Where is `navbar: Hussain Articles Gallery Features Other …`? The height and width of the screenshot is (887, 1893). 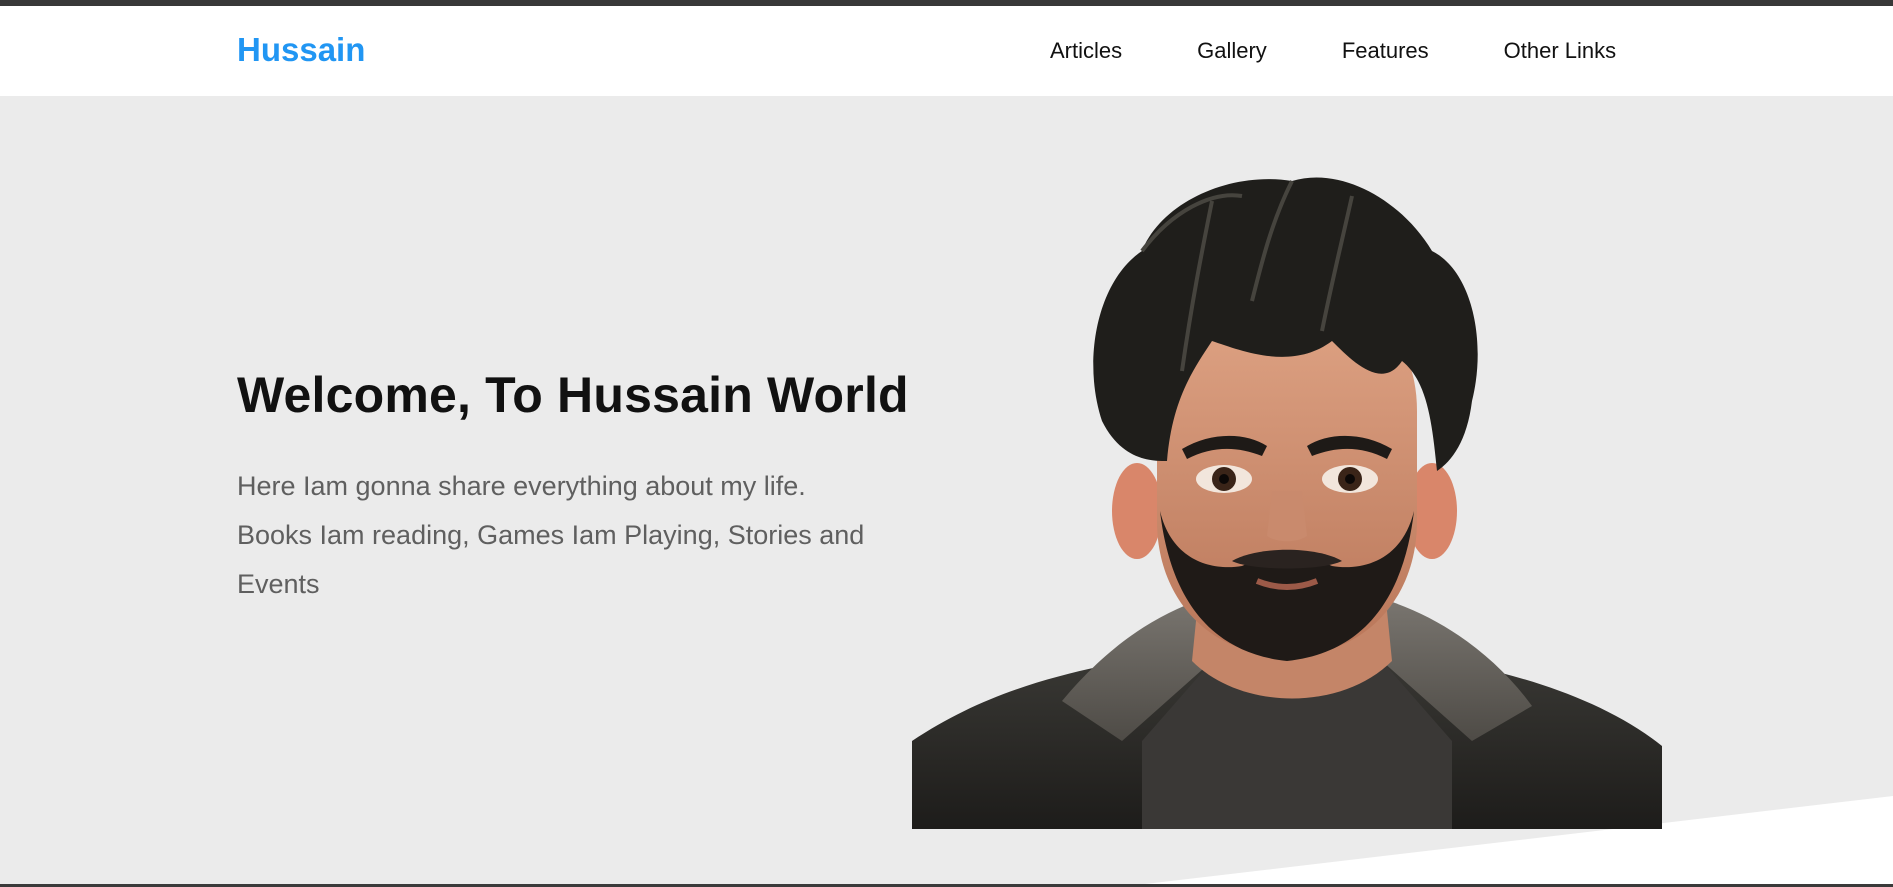 navbar: Hussain Articles Gallery Features Other … is located at coordinates (946, 51).